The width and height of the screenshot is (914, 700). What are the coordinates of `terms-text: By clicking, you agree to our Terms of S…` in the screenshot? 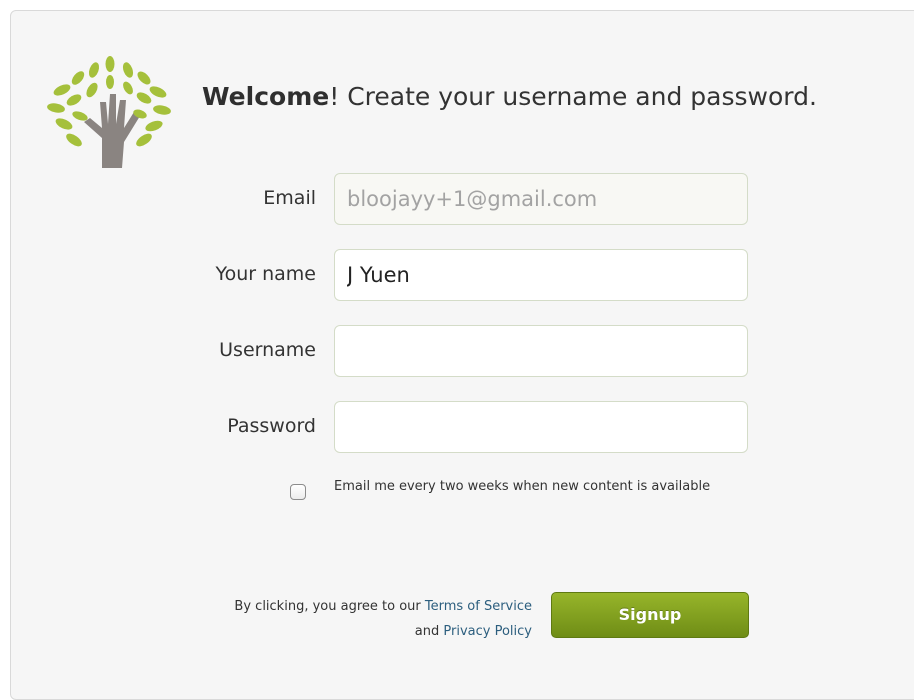 It's located at (373, 619).